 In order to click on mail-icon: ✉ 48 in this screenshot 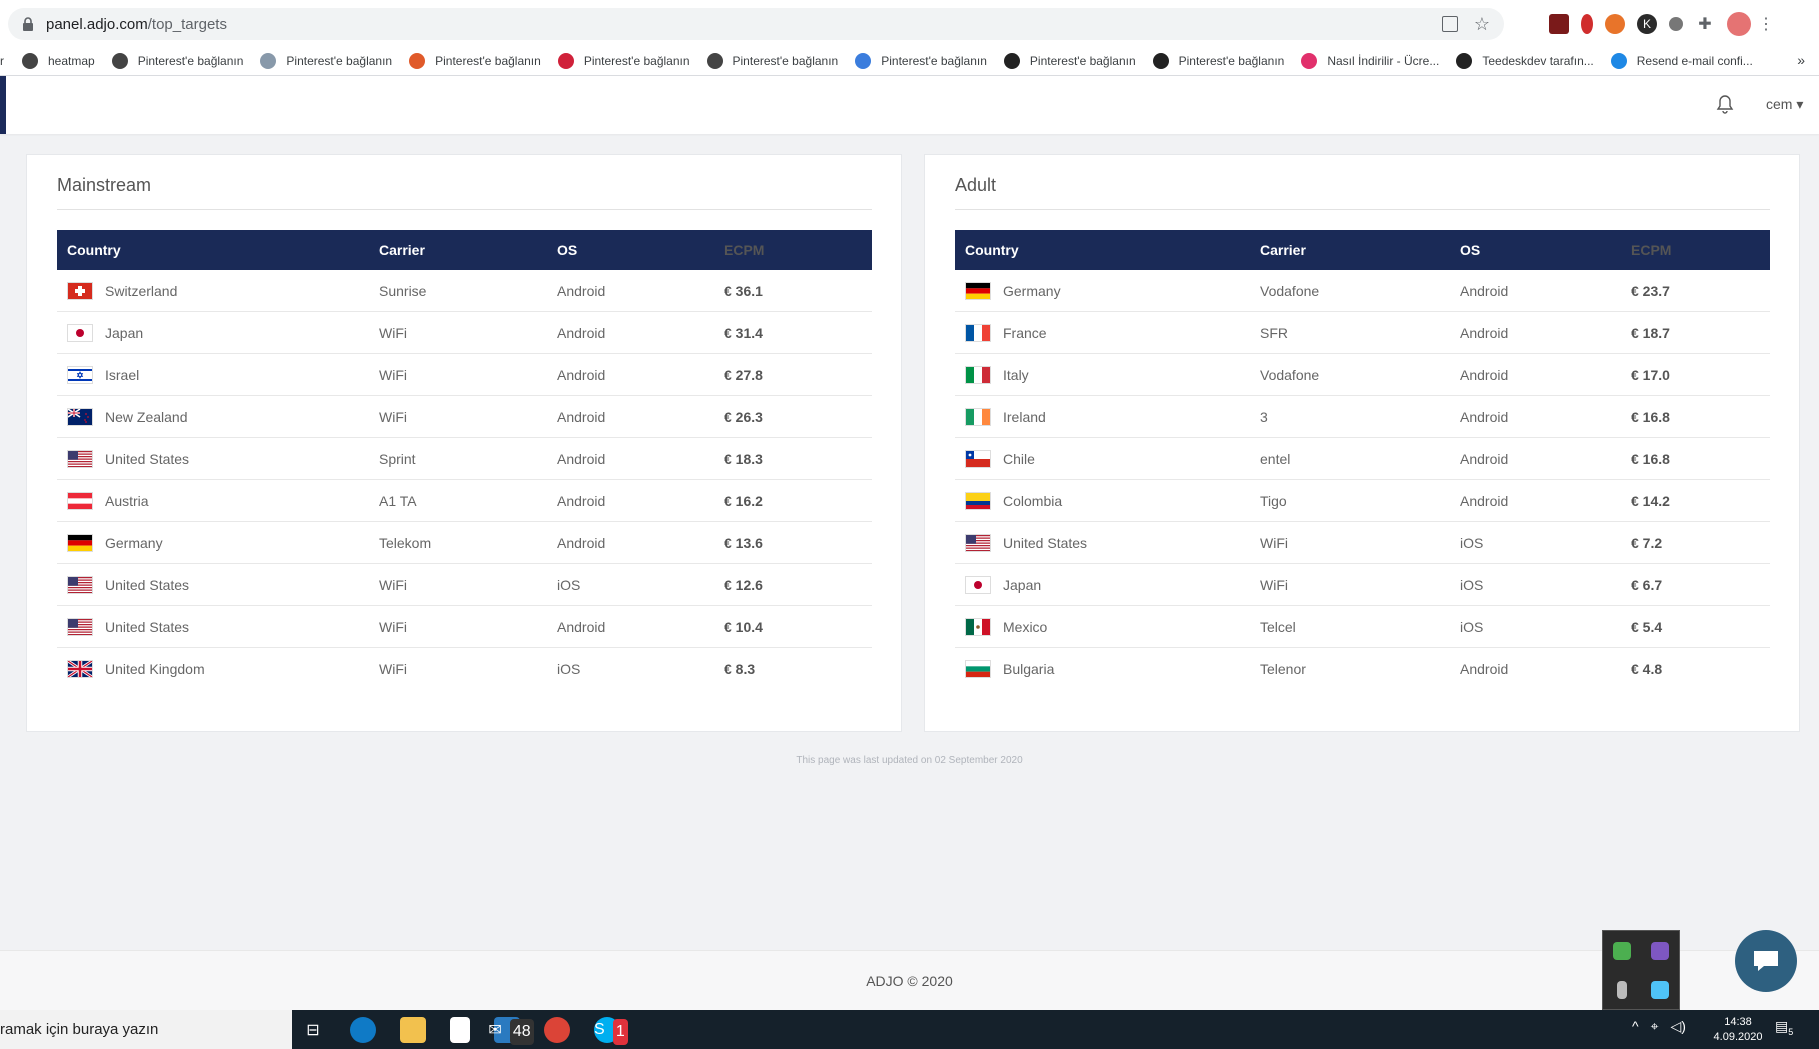, I will do `click(511, 1031)`.